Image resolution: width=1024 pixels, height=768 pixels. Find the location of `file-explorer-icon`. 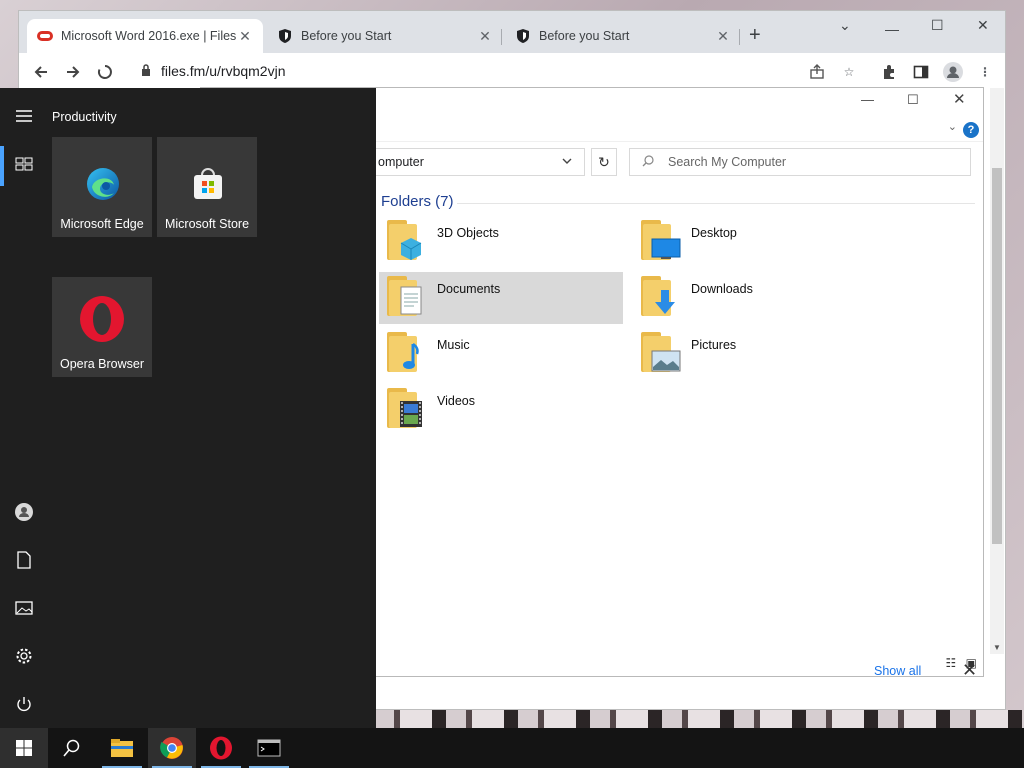

file-explorer-icon is located at coordinates (122, 748).